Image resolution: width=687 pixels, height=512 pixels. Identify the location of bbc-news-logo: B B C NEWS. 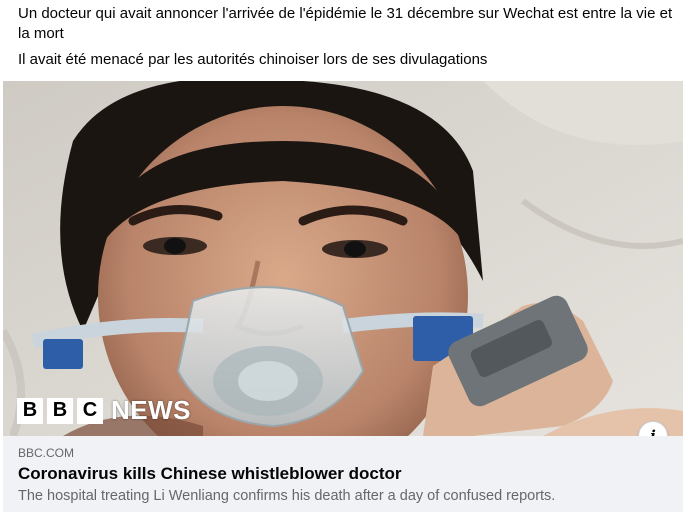
(104, 410).